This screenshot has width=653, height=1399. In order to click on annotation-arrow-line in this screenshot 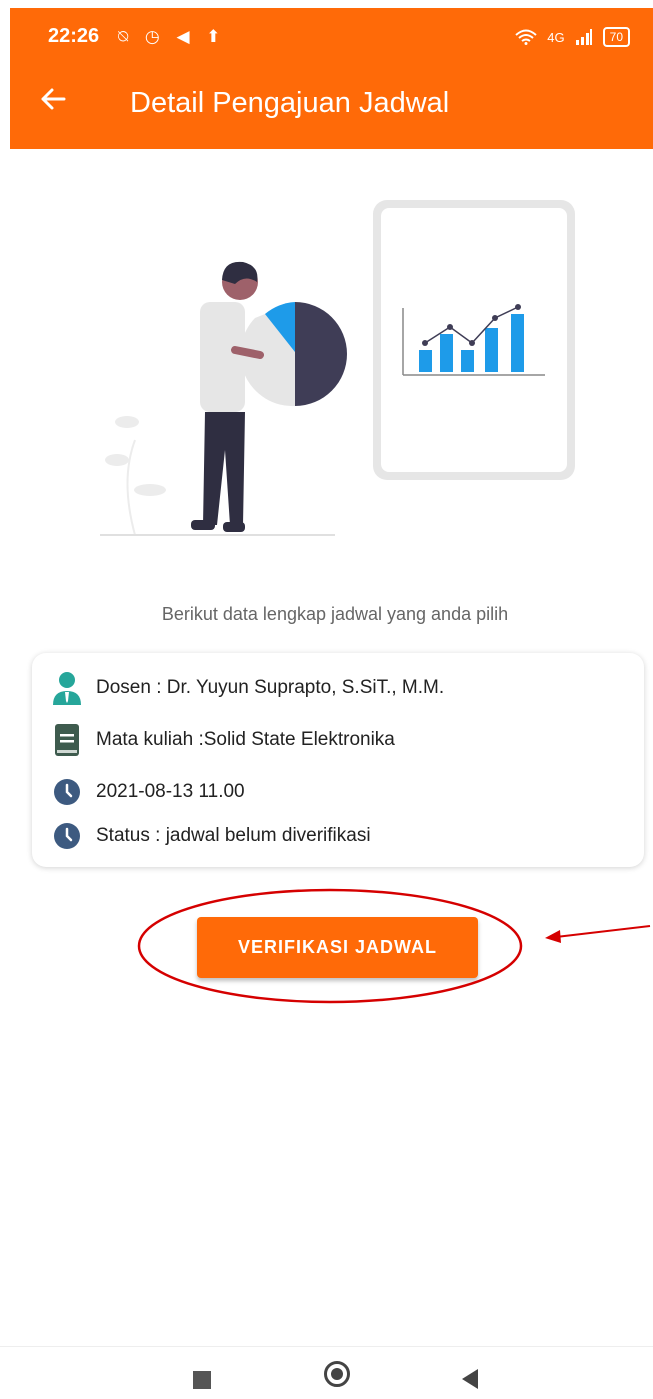, I will do `click(603, 931)`.